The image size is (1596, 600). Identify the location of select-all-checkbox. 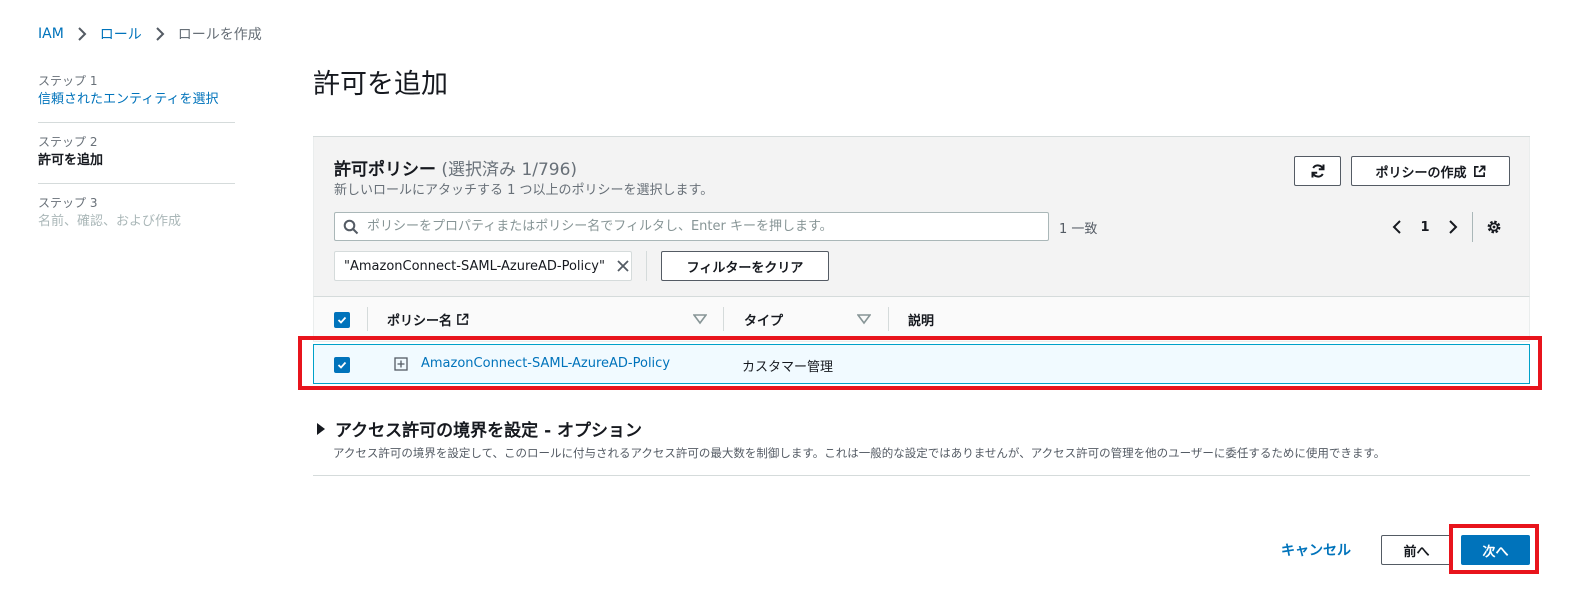
(342, 320).